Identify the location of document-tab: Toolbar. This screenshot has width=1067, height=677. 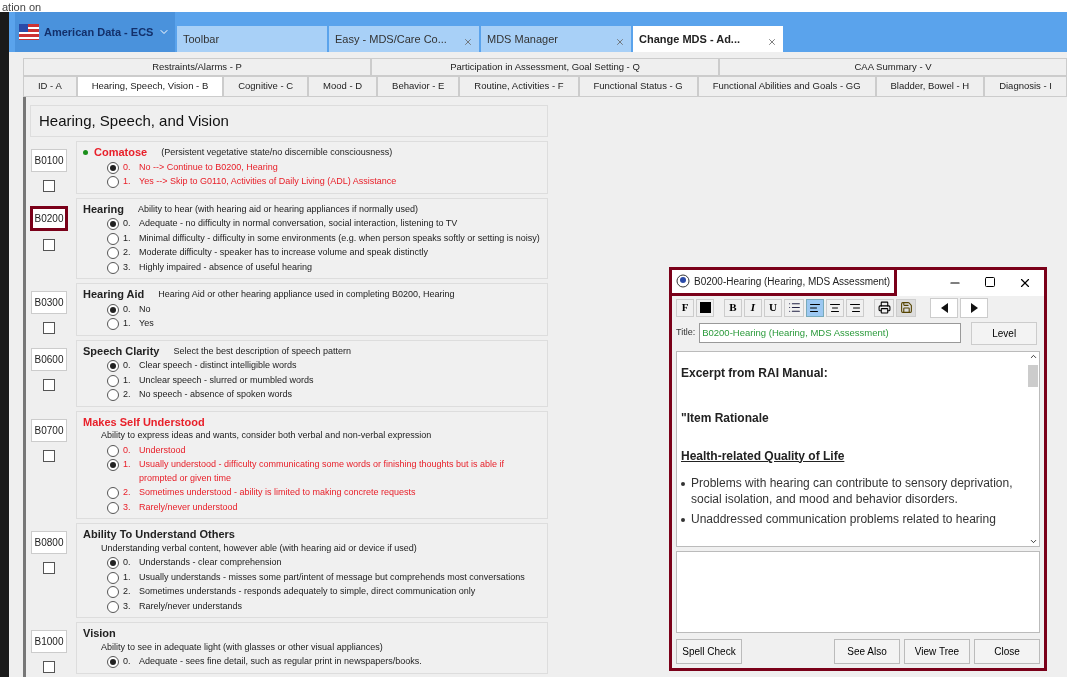
(252, 39).